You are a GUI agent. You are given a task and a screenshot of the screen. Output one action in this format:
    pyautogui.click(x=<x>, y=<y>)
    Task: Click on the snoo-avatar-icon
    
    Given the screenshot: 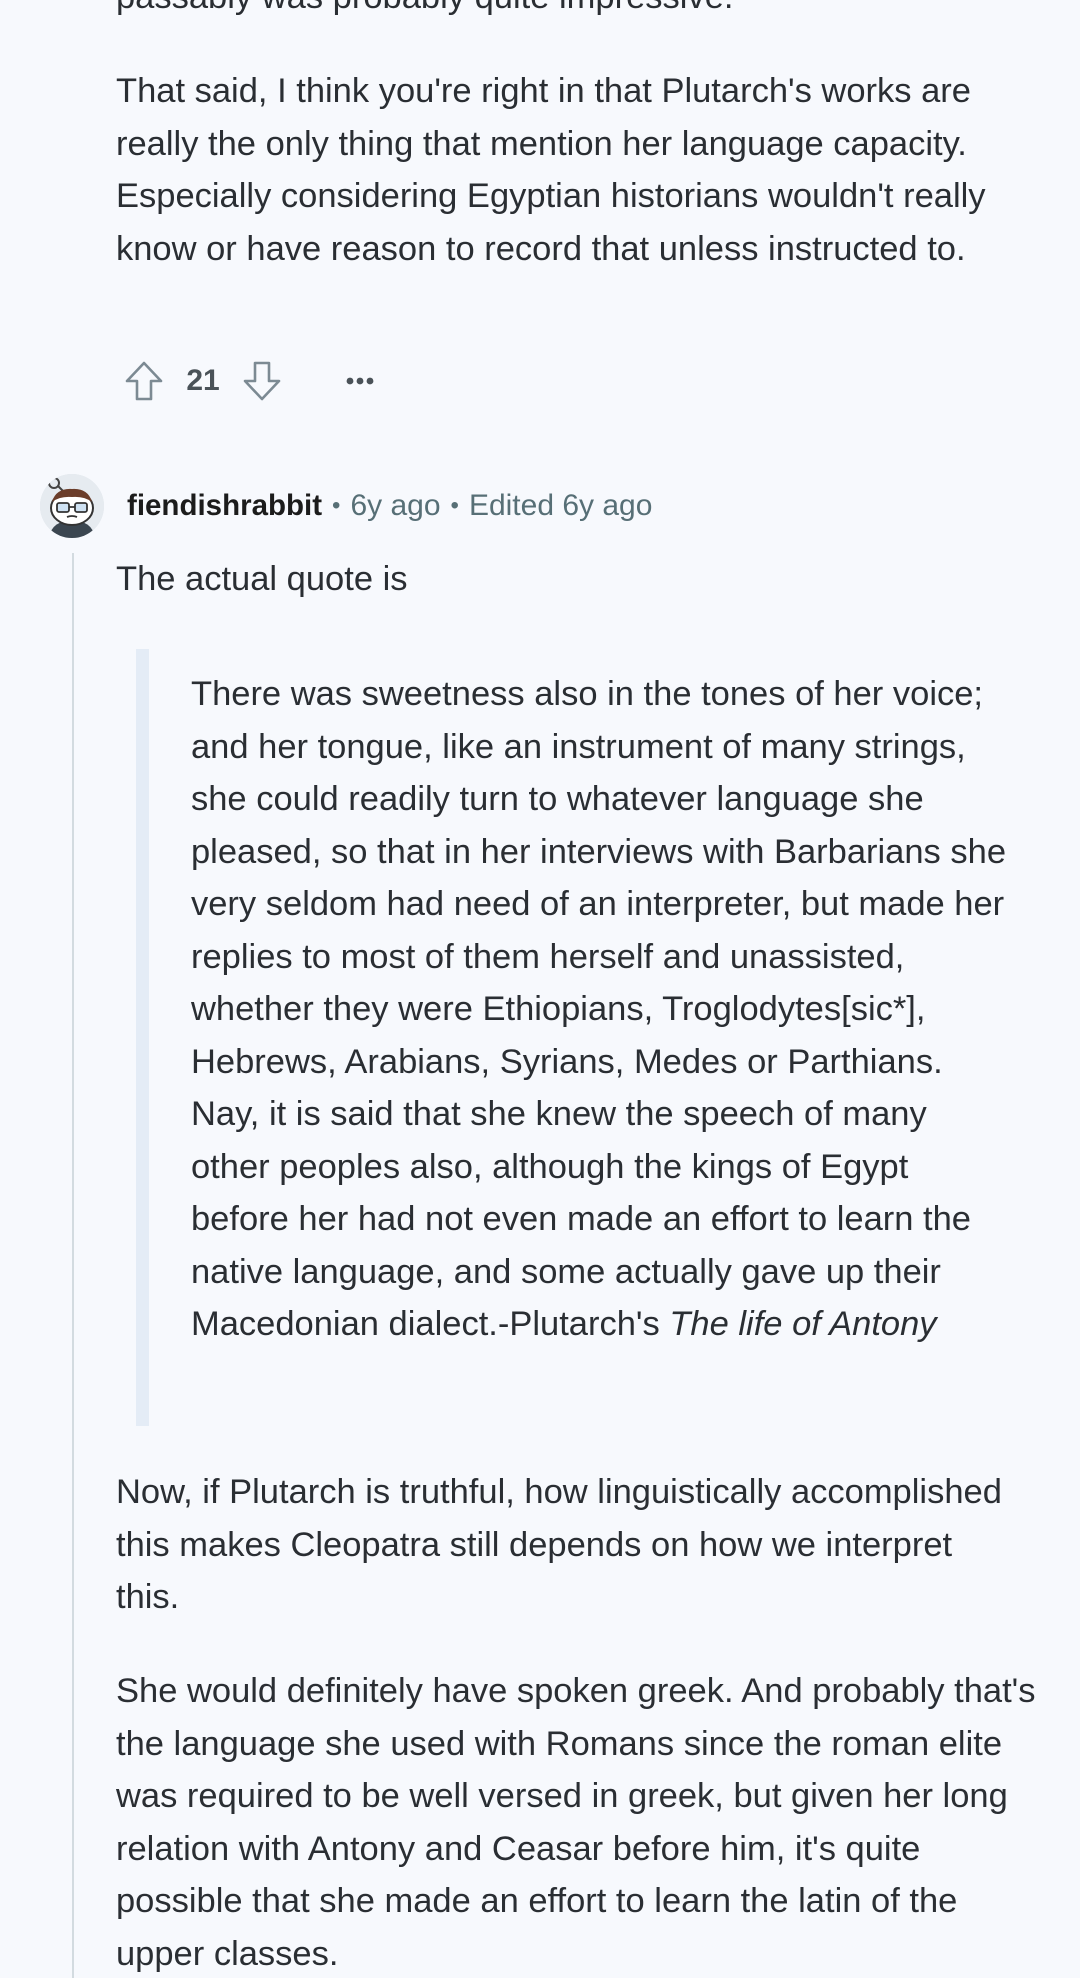 What is the action you would take?
    pyautogui.click(x=72, y=506)
    